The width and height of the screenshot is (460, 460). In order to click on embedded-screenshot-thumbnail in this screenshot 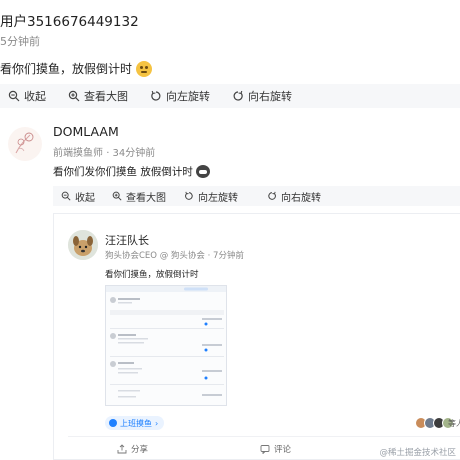, I will do `click(166, 345)`.